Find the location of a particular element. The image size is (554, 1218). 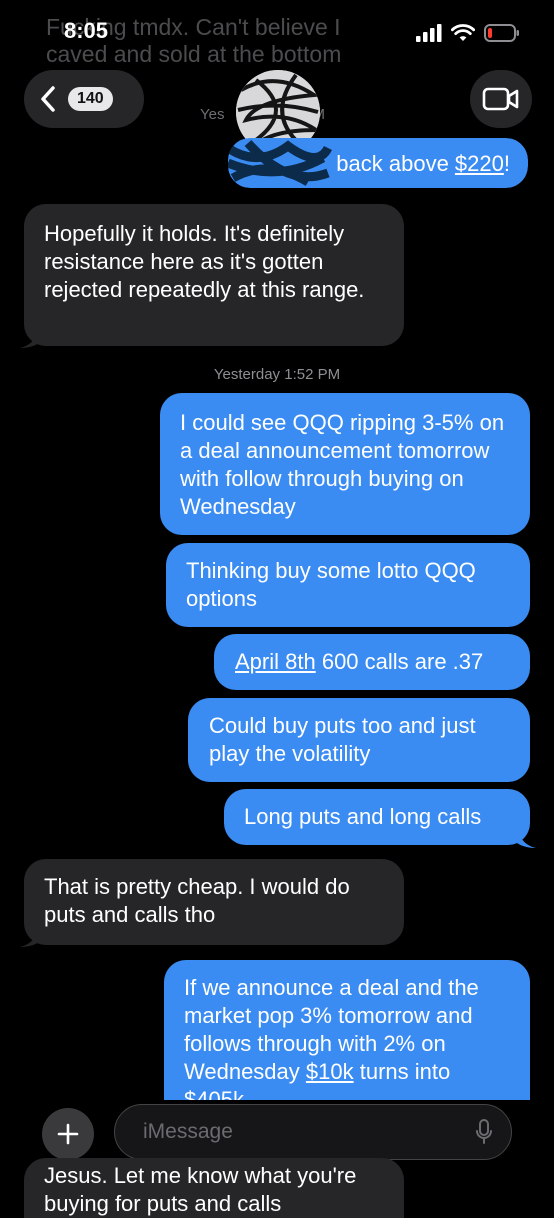

cellular-signal-icon is located at coordinates (429, 33).